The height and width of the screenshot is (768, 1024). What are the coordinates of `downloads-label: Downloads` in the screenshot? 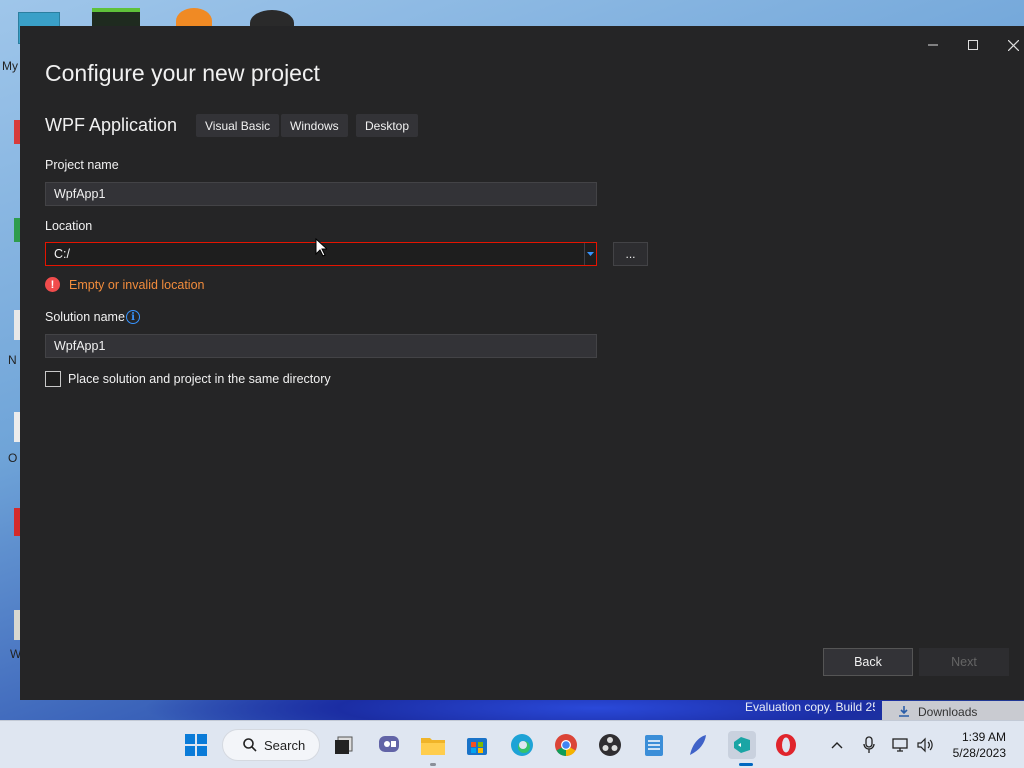 It's located at (948, 712).